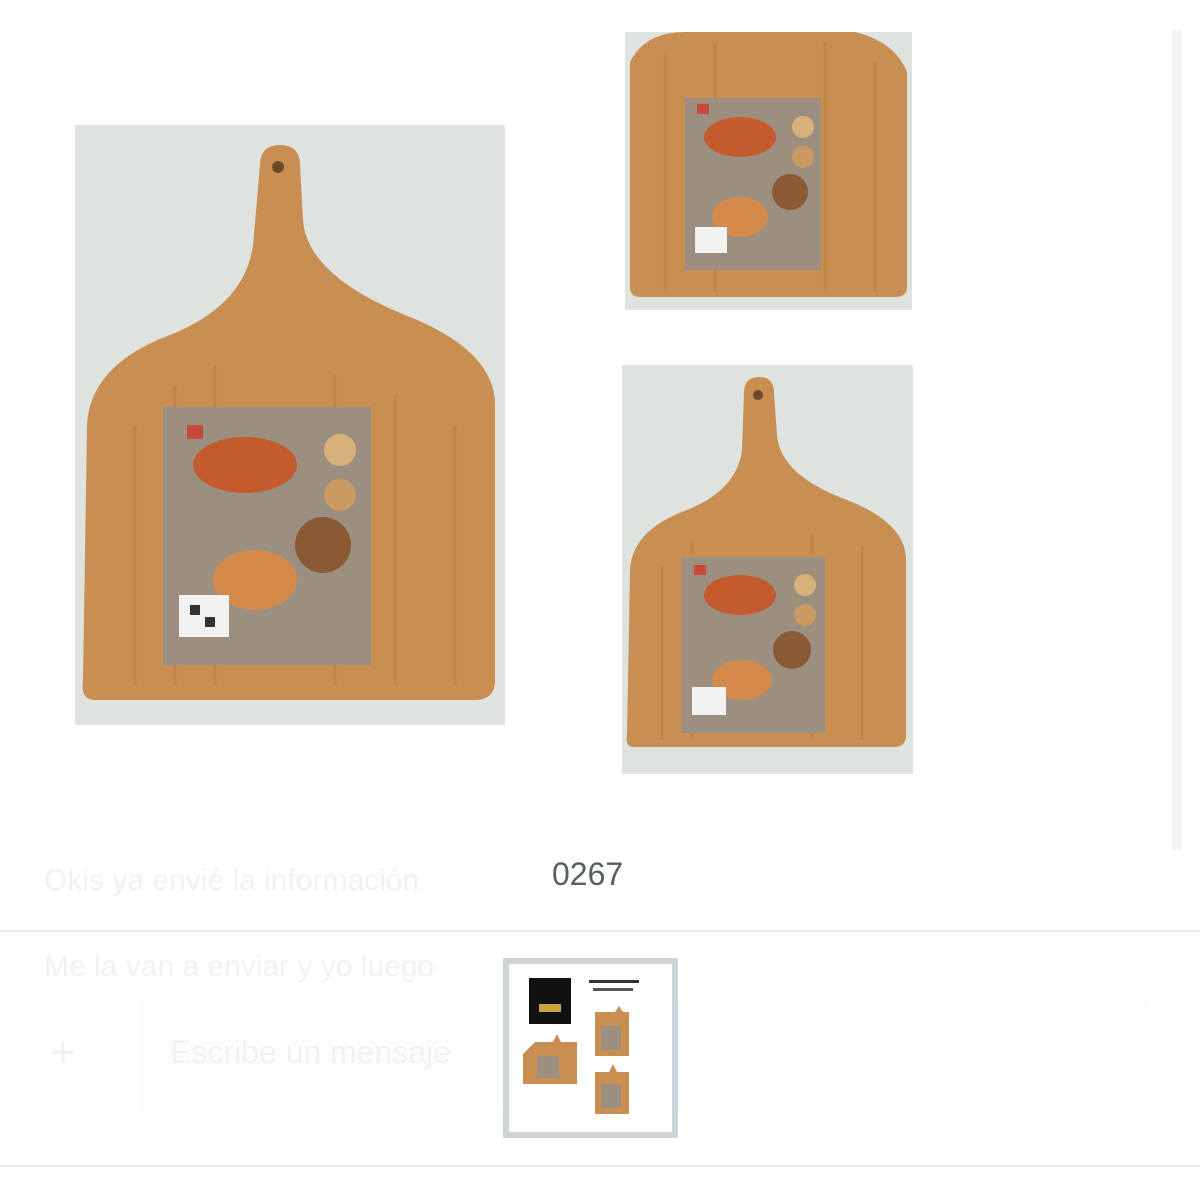 The height and width of the screenshot is (1200, 1200). What do you see at coordinates (588, 874) in the screenshot?
I see `image-caption: 0267` at bounding box center [588, 874].